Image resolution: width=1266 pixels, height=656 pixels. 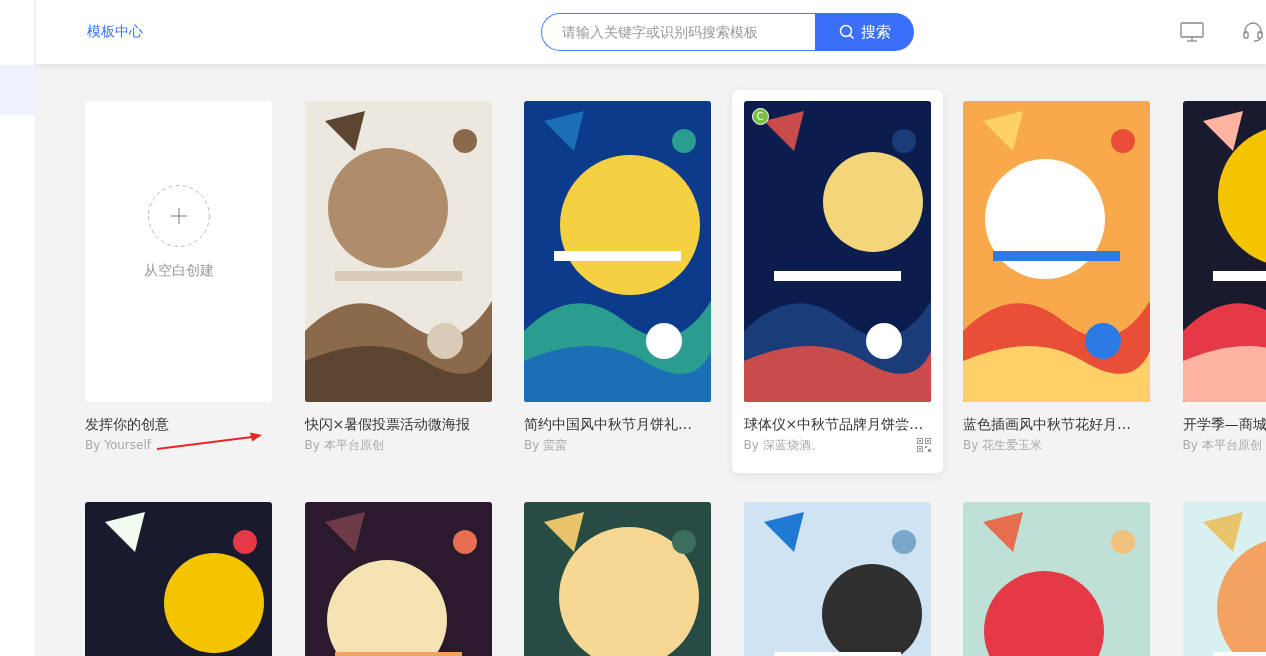 What do you see at coordinates (1003, 445) in the screenshot?
I see `template-author: By 花生爱玉米` at bounding box center [1003, 445].